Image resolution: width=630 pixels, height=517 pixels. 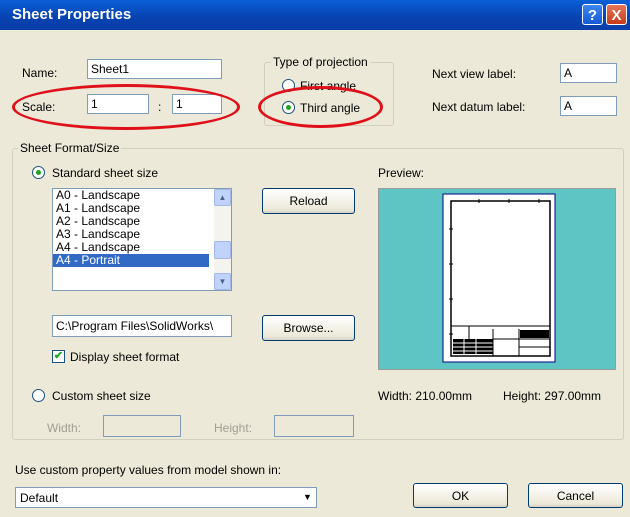 What do you see at coordinates (64, 428) in the screenshot?
I see `custom-width-label: Width:` at bounding box center [64, 428].